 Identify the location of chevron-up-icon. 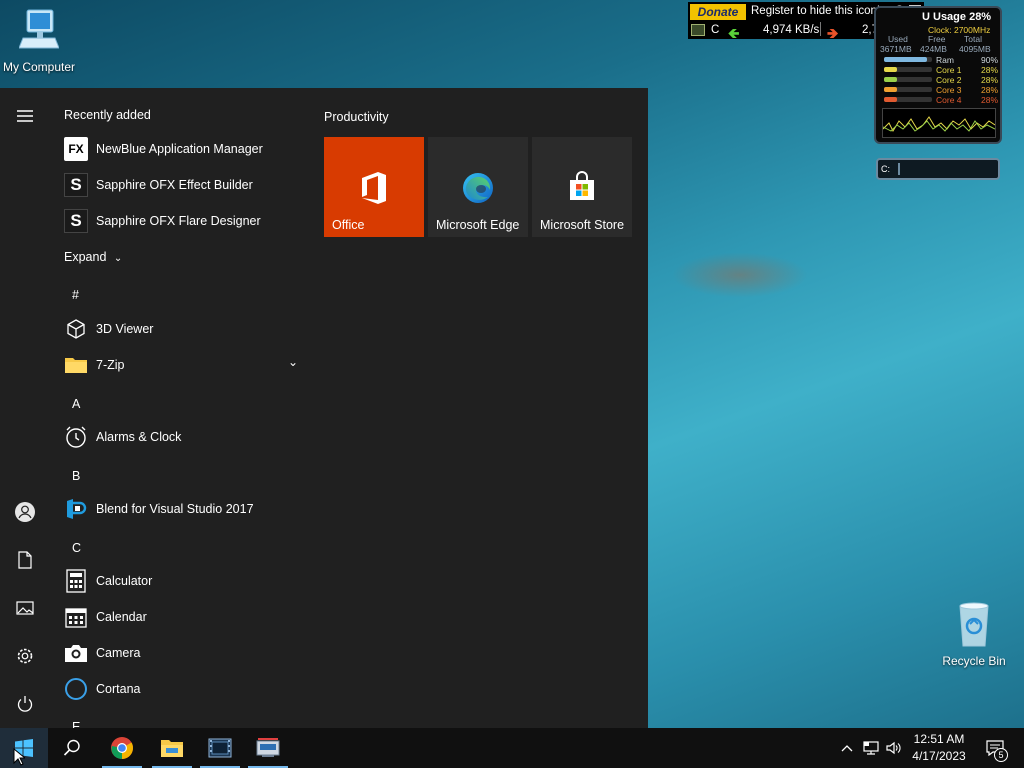
(847, 748).